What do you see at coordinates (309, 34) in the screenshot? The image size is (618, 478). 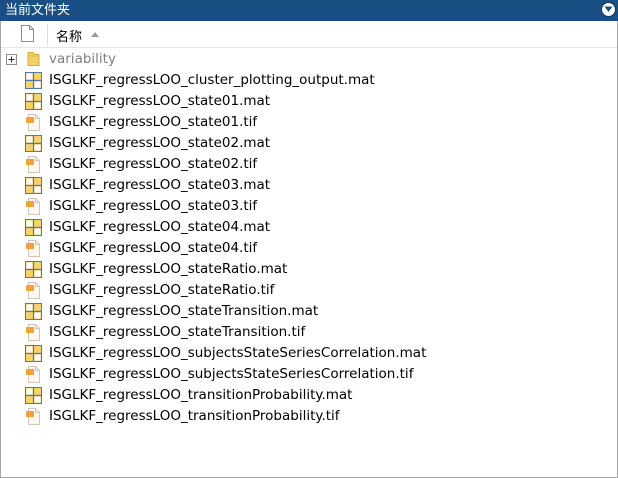 I see `column-header: 名称` at bounding box center [309, 34].